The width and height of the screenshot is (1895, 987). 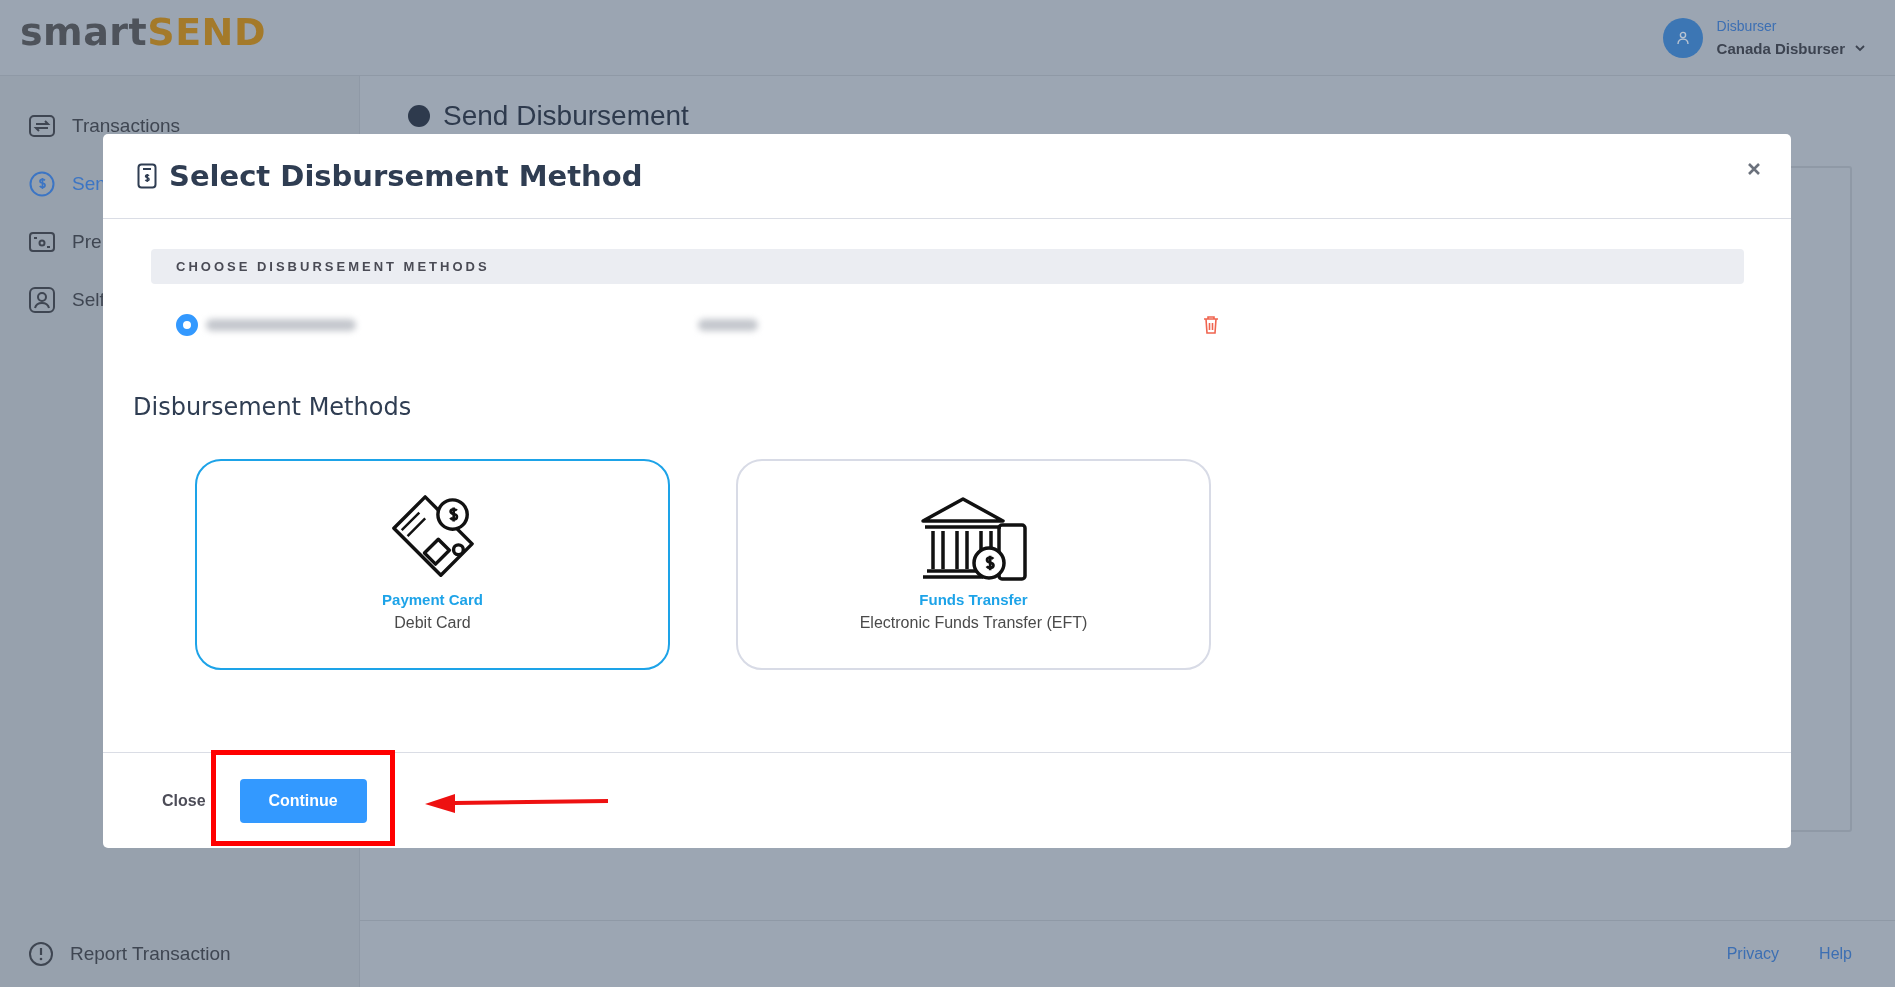 What do you see at coordinates (42, 300) in the screenshot?
I see `person-icon` at bounding box center [42, 300].